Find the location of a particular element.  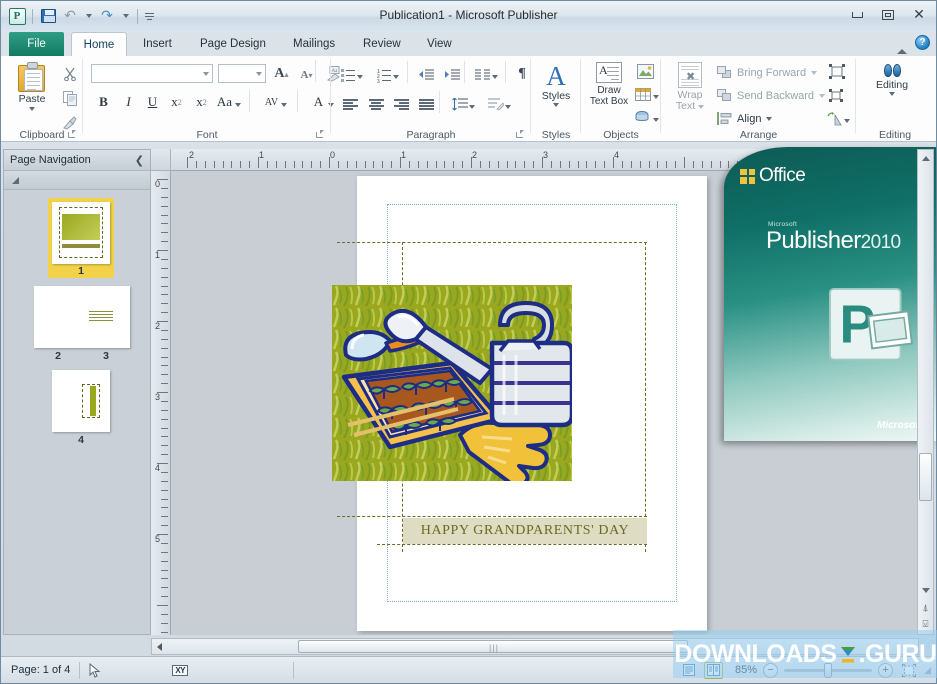

font-dialog-launcher is located at coordinates (320, 134).